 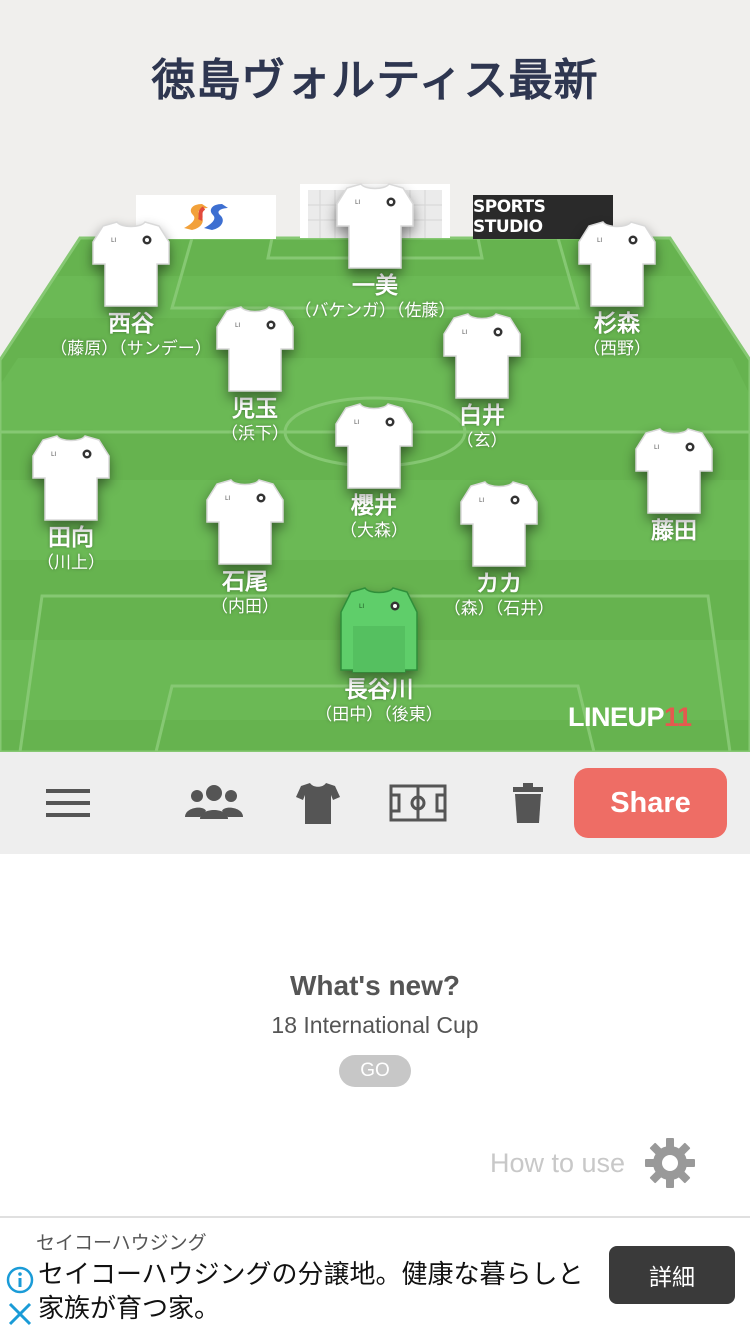 I want to click on menu-icon, so click(x=68, y=803).